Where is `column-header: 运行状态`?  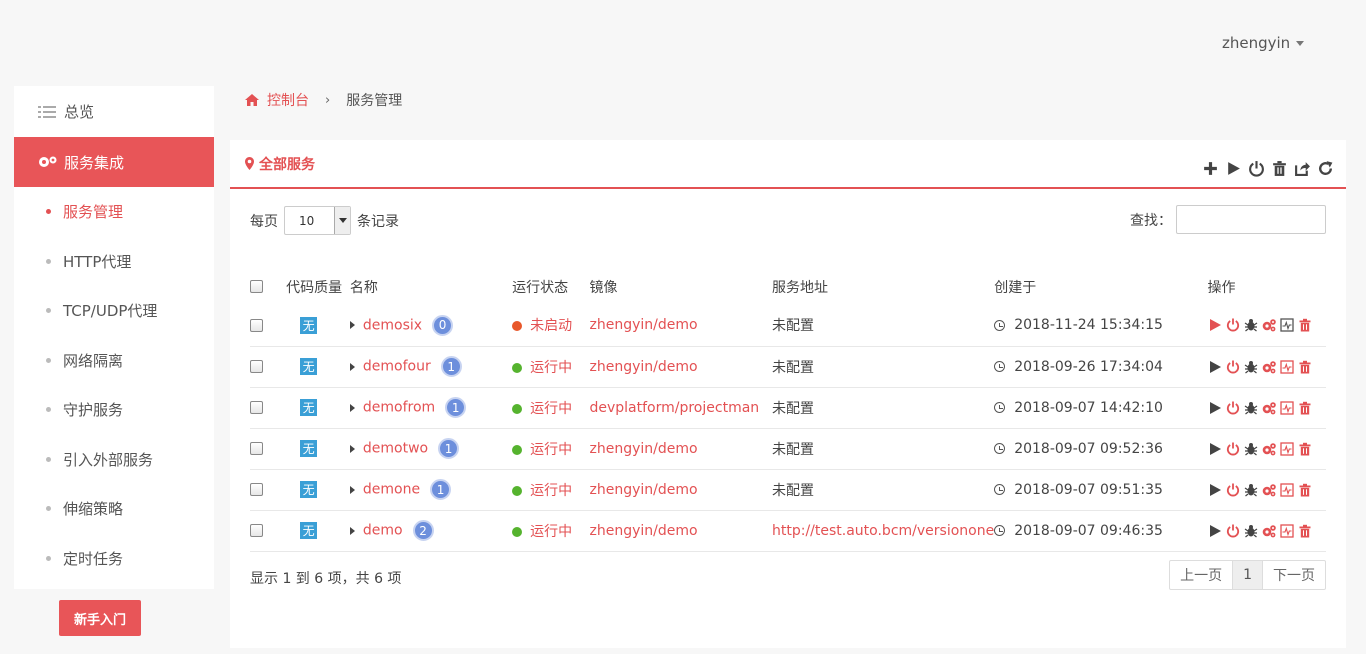
column-header: 运行状态 is located at coordinates (550, 286).